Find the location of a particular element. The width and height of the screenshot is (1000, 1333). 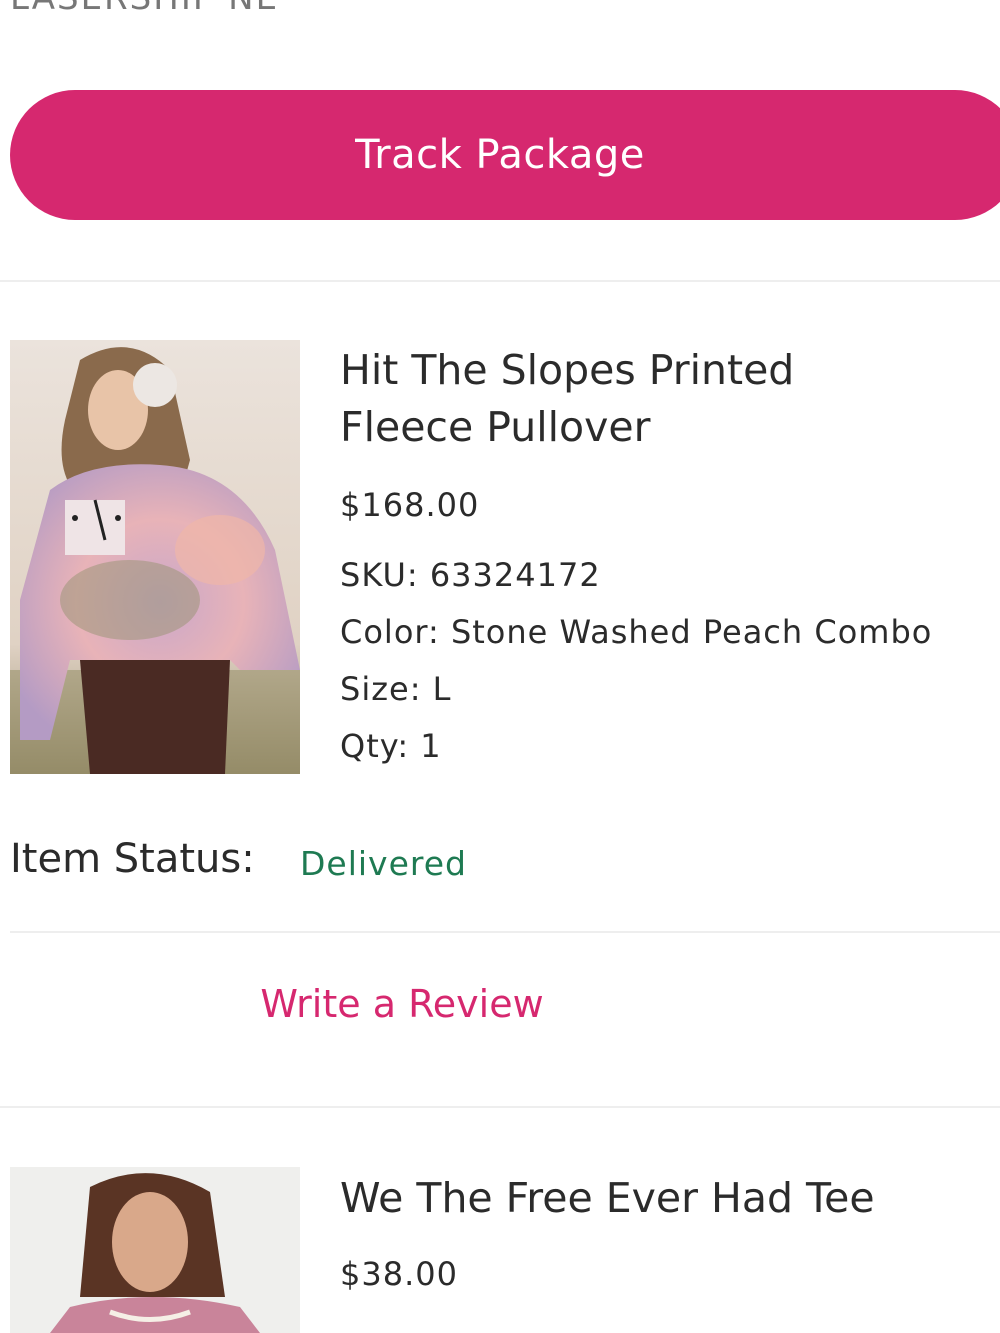

track-package-button: Track Package is located at coordinates (505, 155).